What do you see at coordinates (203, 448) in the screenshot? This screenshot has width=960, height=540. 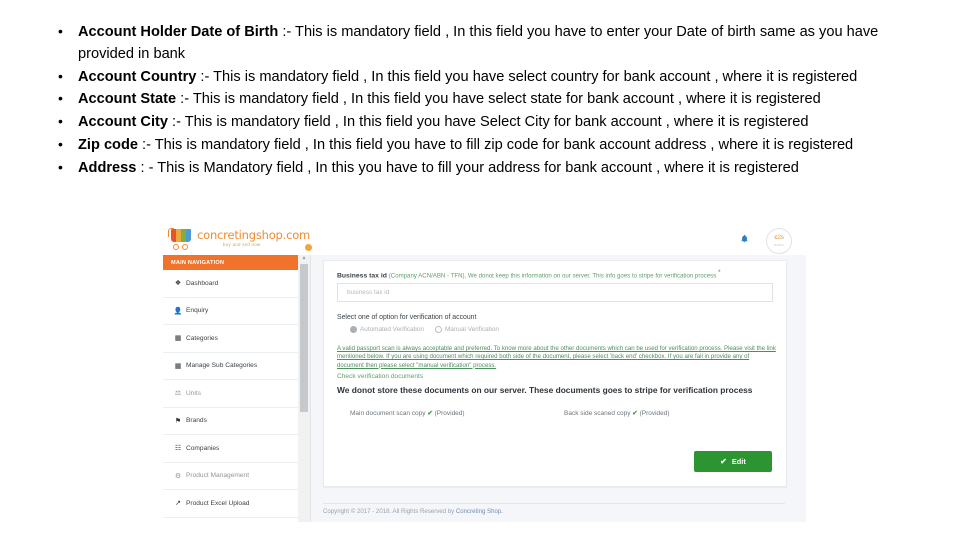 I see `sidebar-item-label: Companies` at bounding box center [203, 448].